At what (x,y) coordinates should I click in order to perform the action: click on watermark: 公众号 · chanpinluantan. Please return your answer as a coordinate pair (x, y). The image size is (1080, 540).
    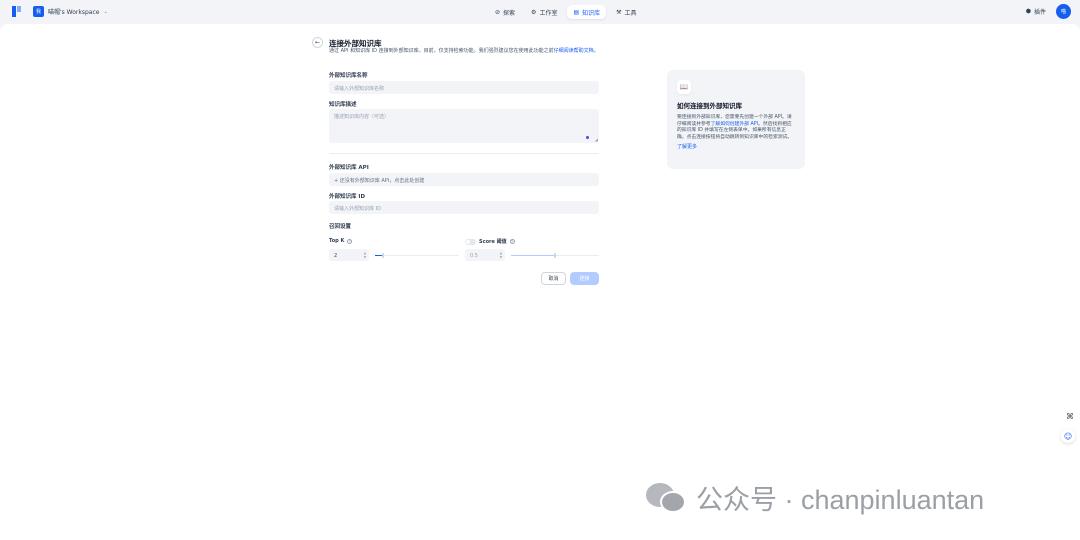
    Looking at the image, I should click on (815, 497).